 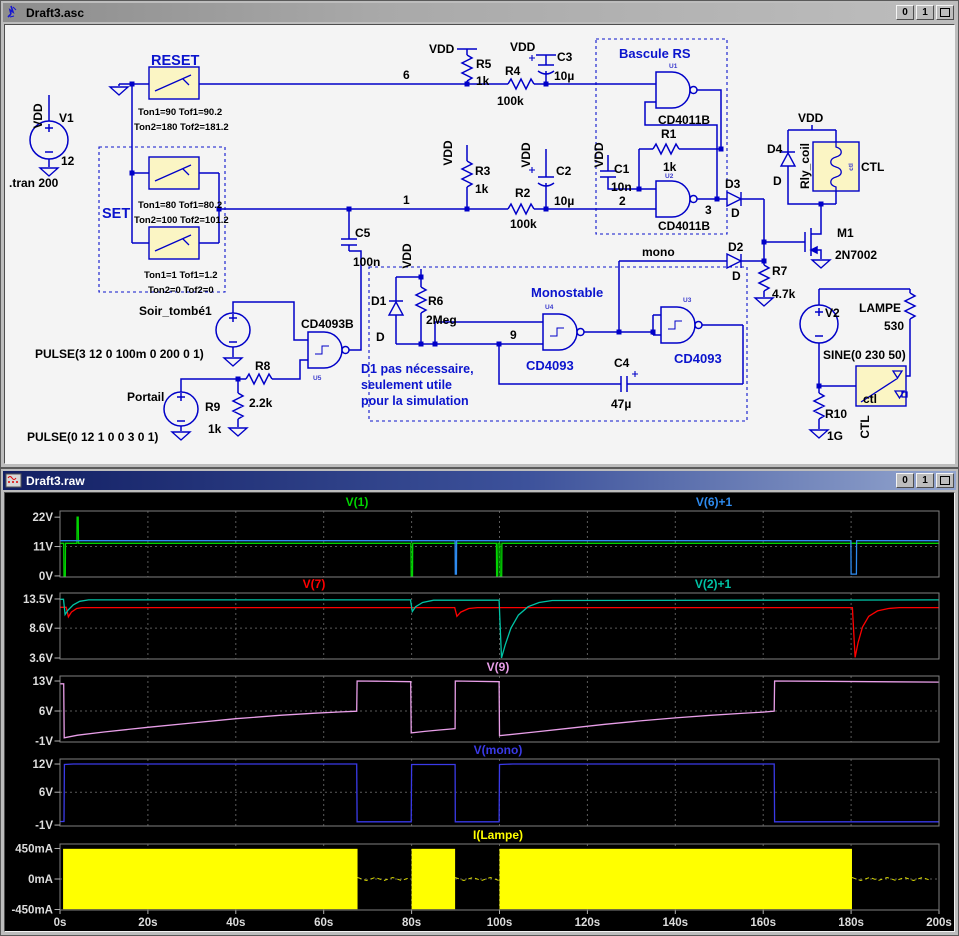 I want to click on schematic-label: 2.2k, so click(x=261, y=403).